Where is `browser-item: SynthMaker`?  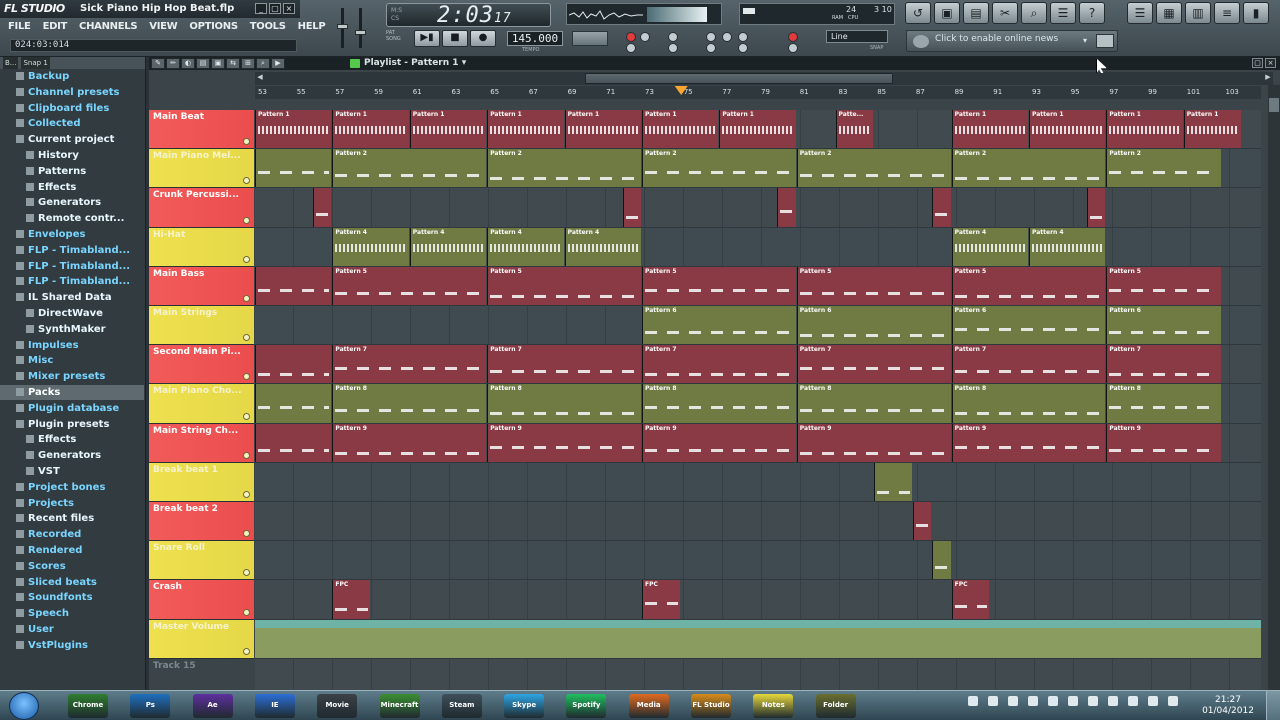
browser-item: SynthMaker is located at coordinates (72, 329).